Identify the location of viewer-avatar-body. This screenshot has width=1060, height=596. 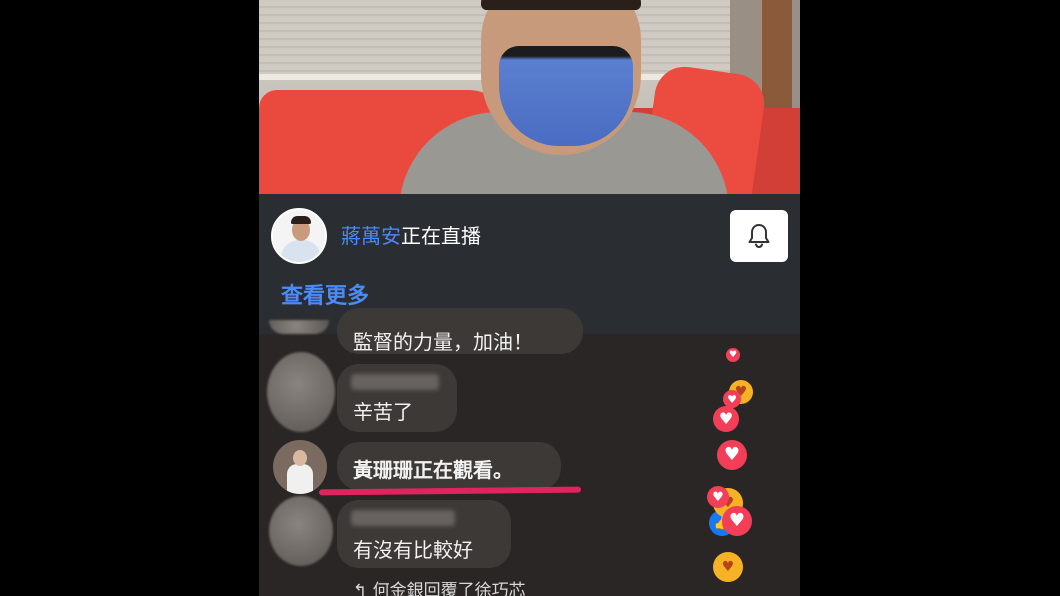
(300, 479).